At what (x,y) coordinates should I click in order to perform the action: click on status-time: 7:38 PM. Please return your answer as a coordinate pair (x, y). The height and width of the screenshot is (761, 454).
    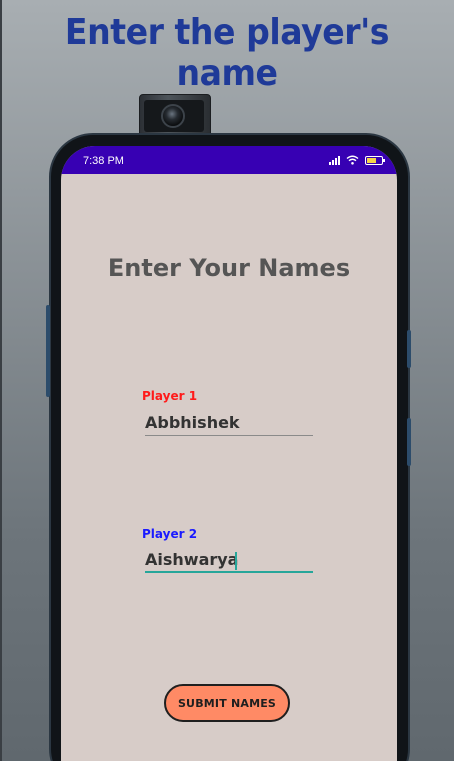
    Looking at the image, I should click on (103, 161).